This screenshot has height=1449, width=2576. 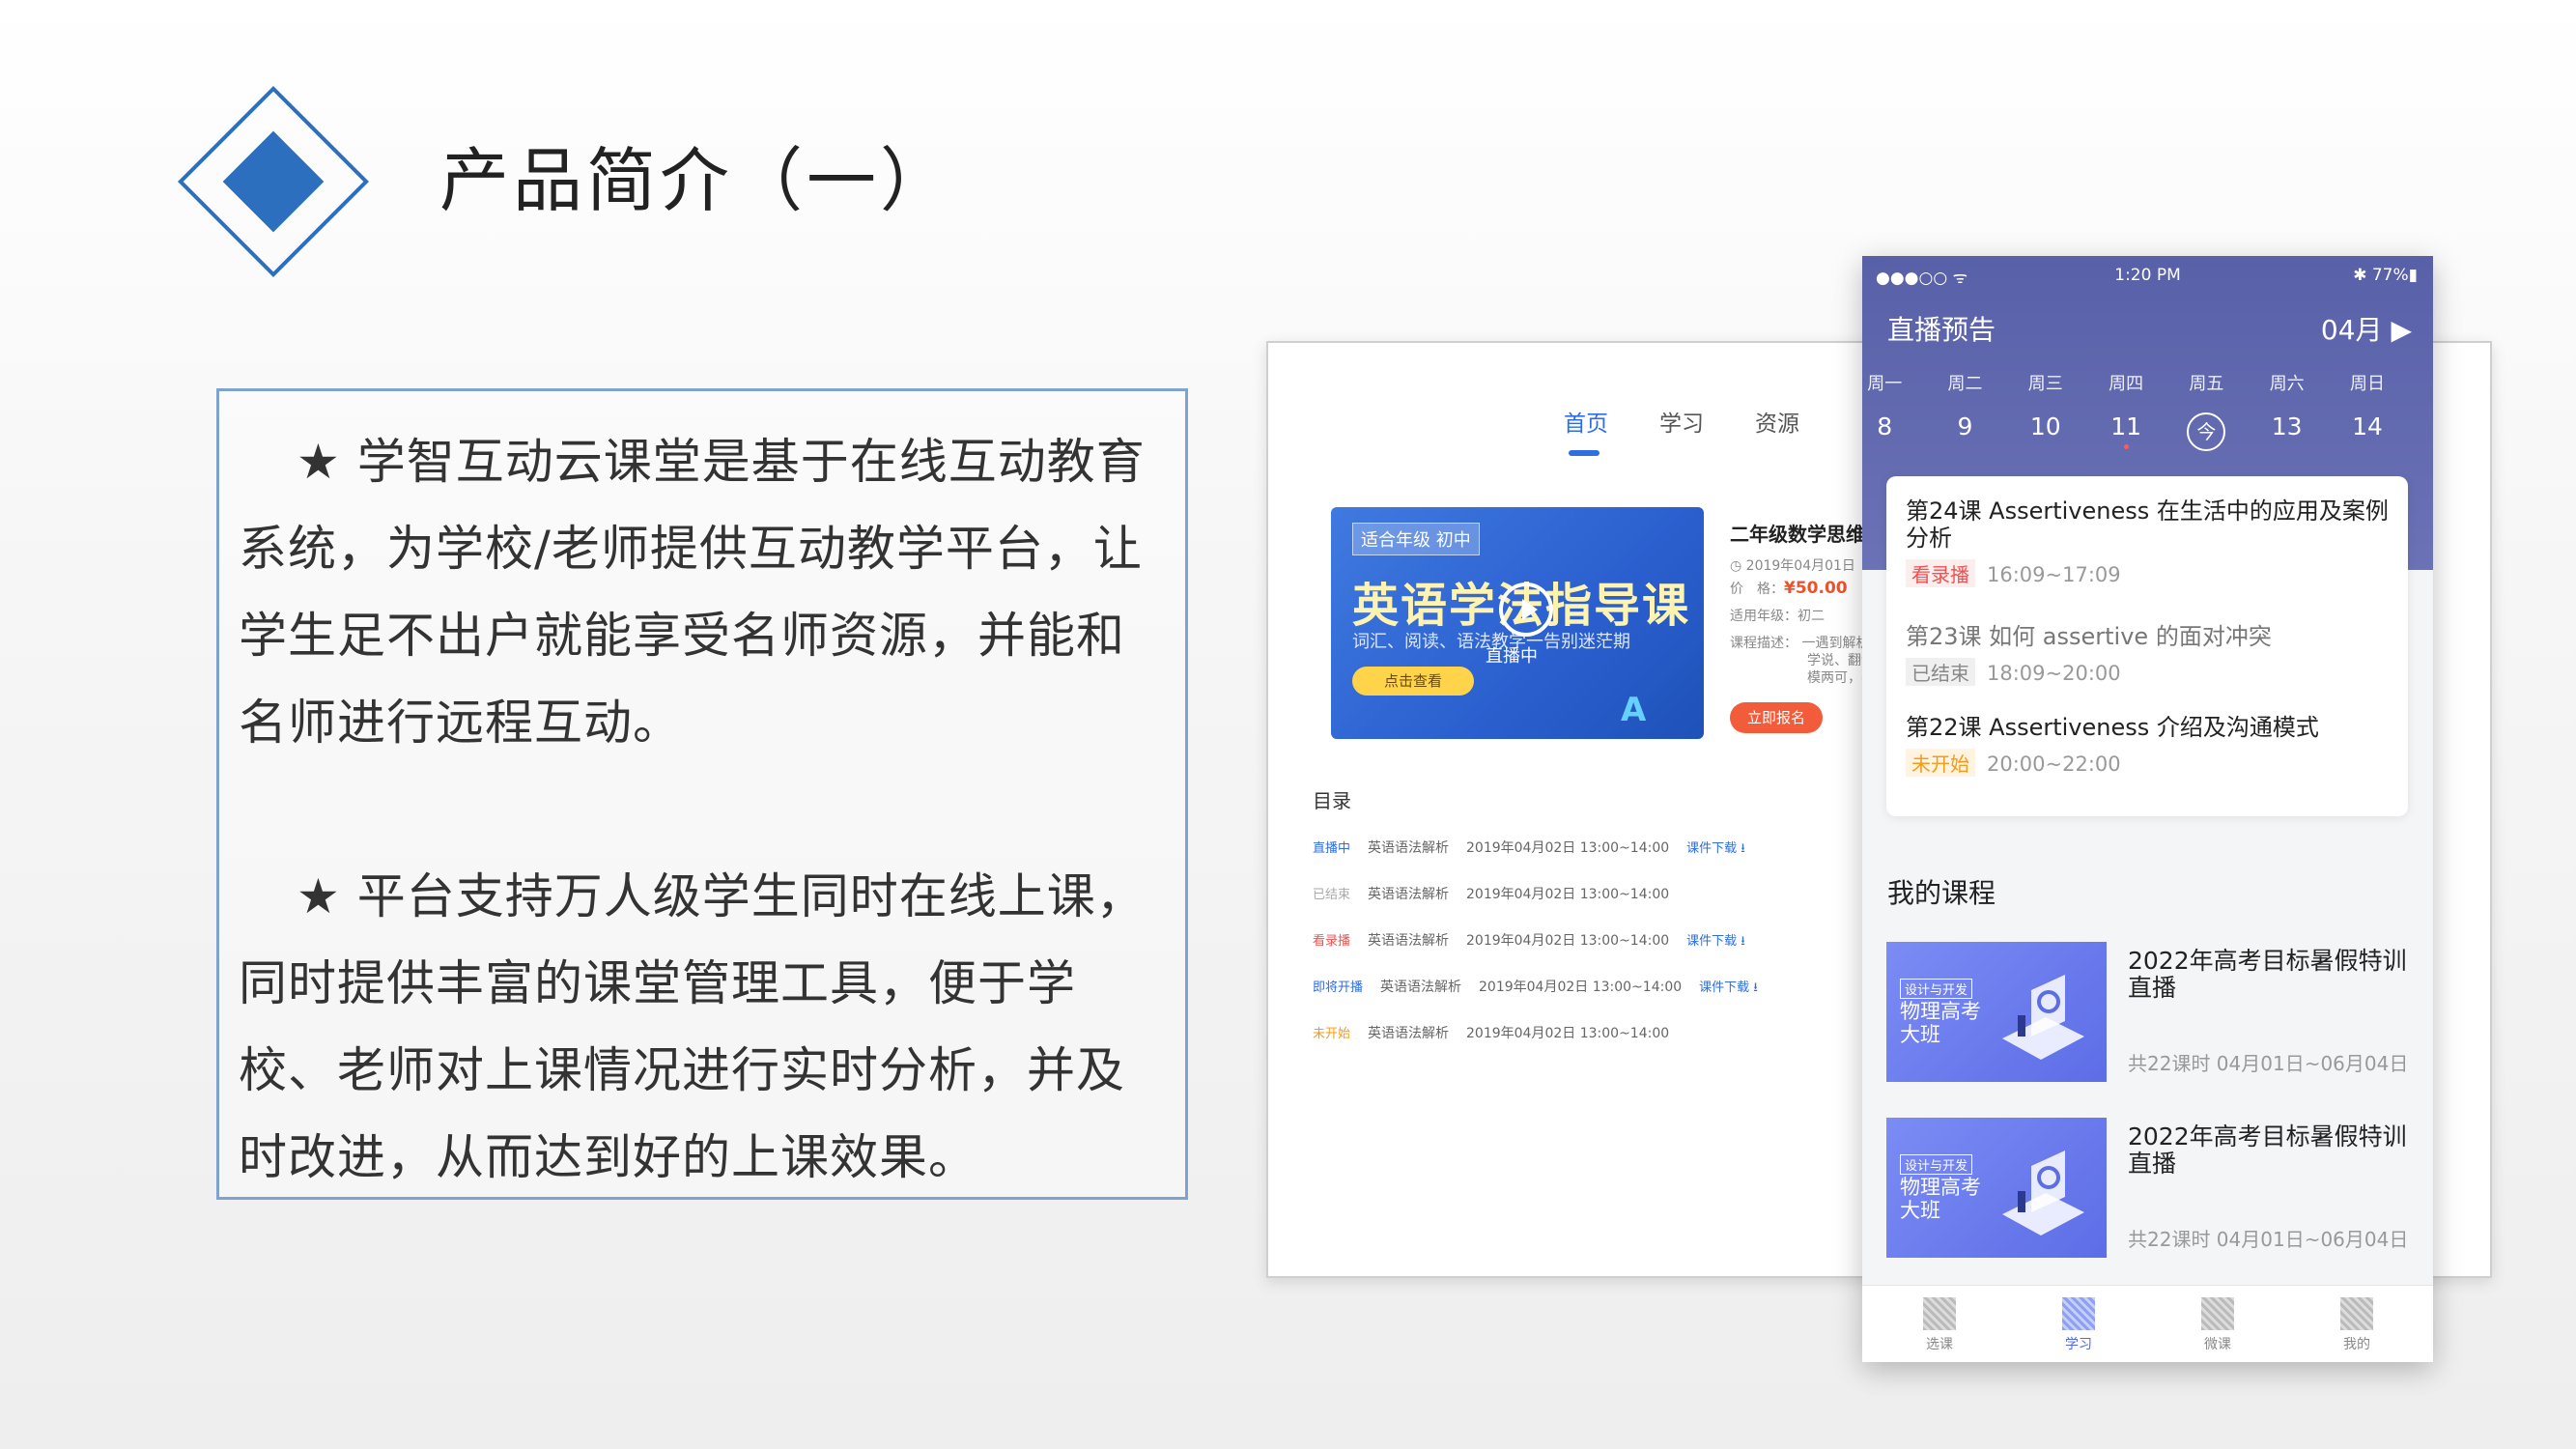 I want to click on course-price-row: 价 格：¥50.00, so click(x=1789, y=588).